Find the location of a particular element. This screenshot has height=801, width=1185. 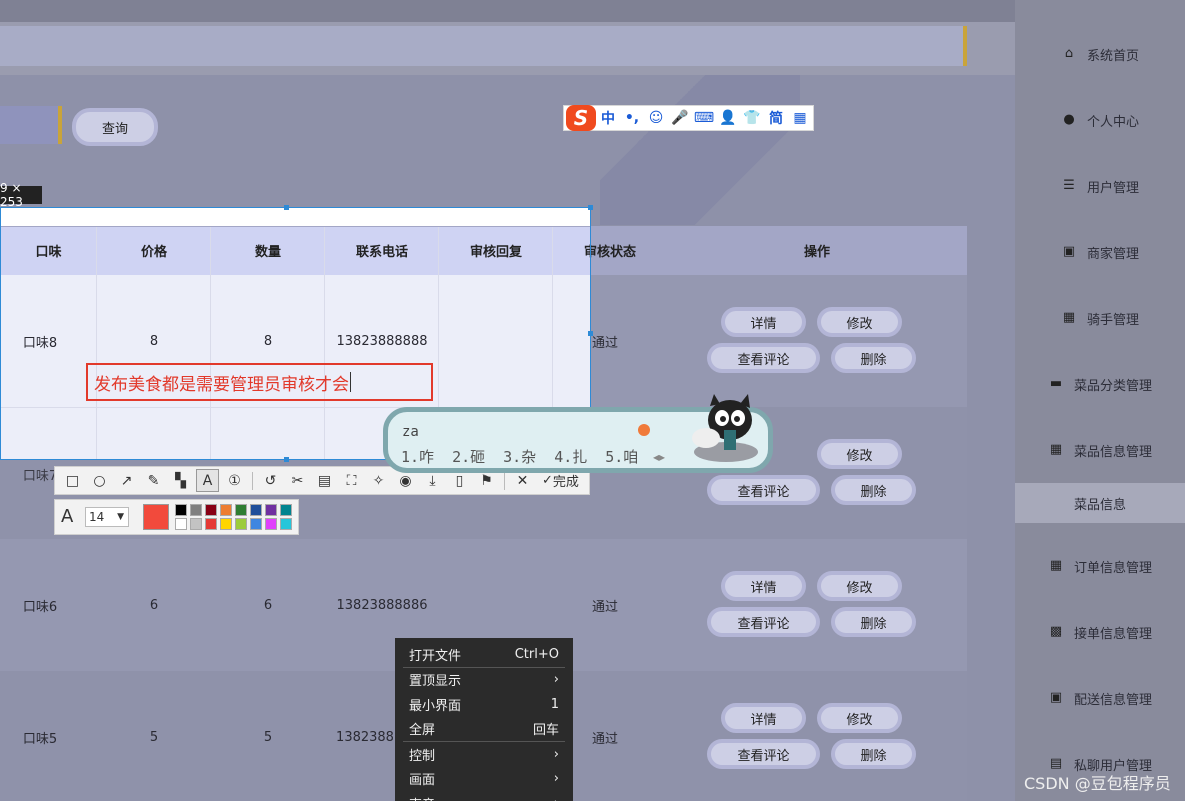

ime-status-bar: S 中 •, ☺ 🎤 ⌨ 👤 👕 简 ▦ is located at coordinates (688, 118).